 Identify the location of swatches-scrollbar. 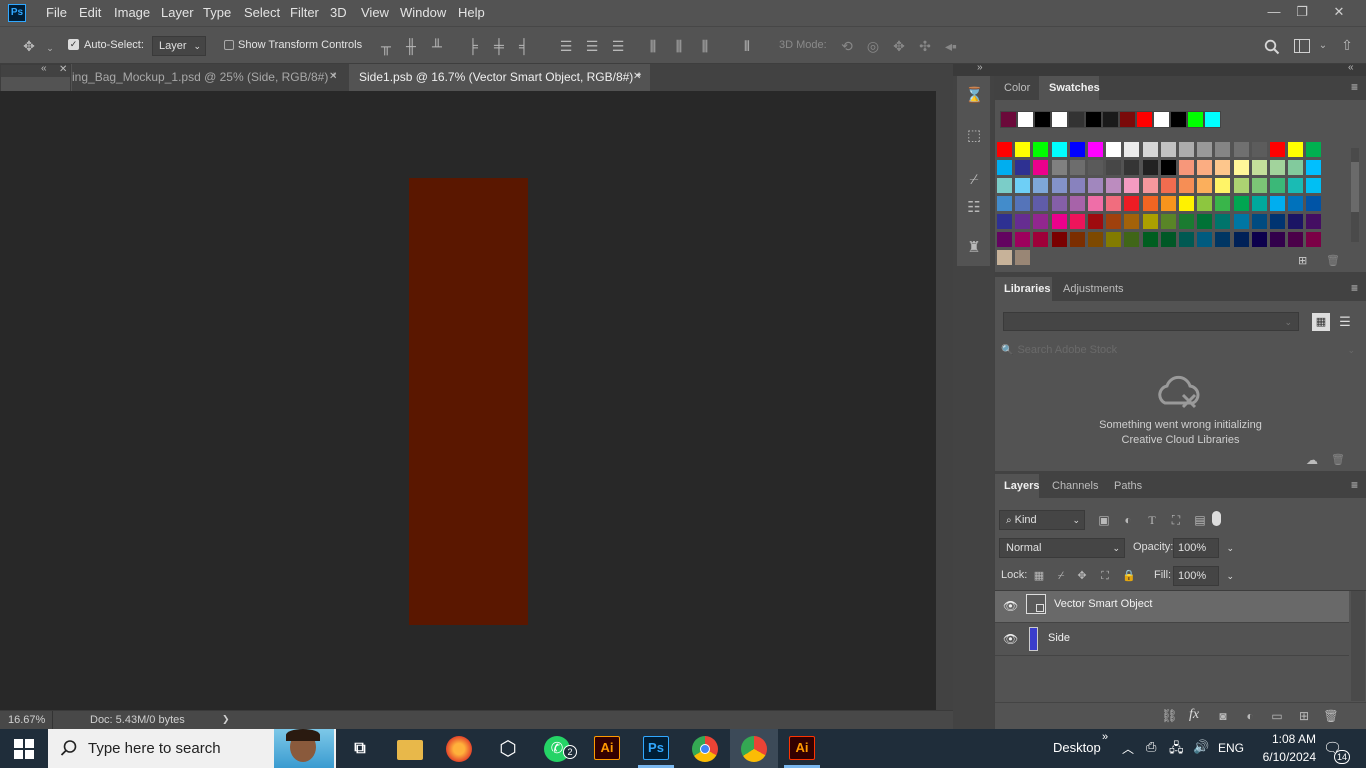
(1355, 195).